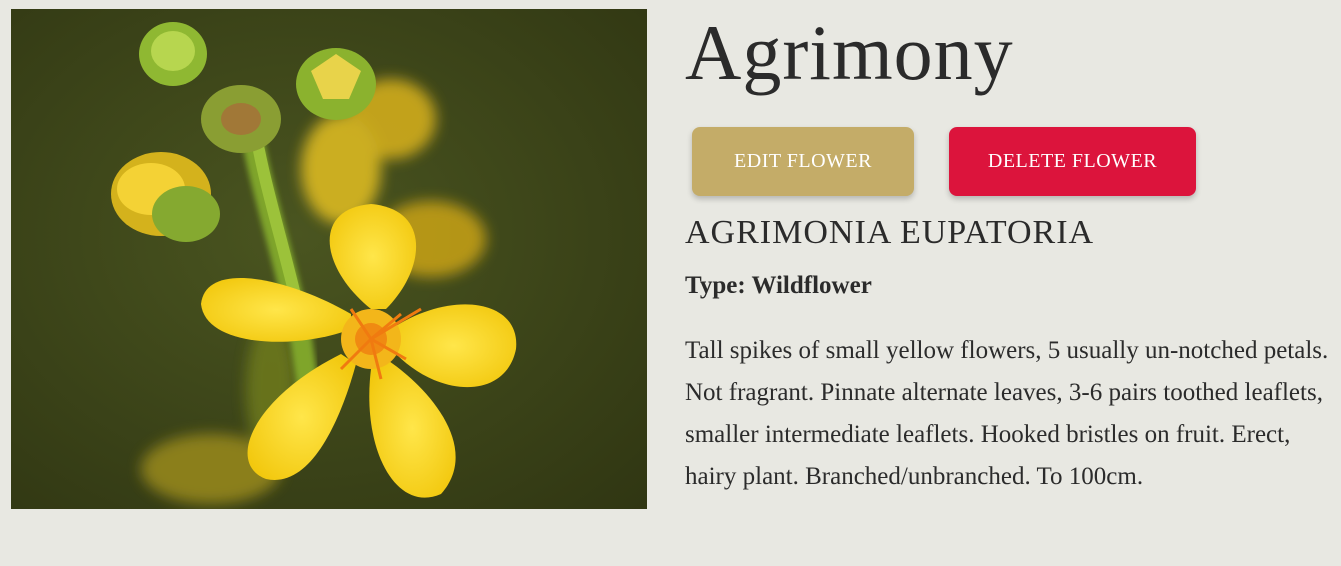 The width and height of the screenshot is (1341, 566). I want to click on edit-flower-button: EDIT FLOWER, so click(803, 161).